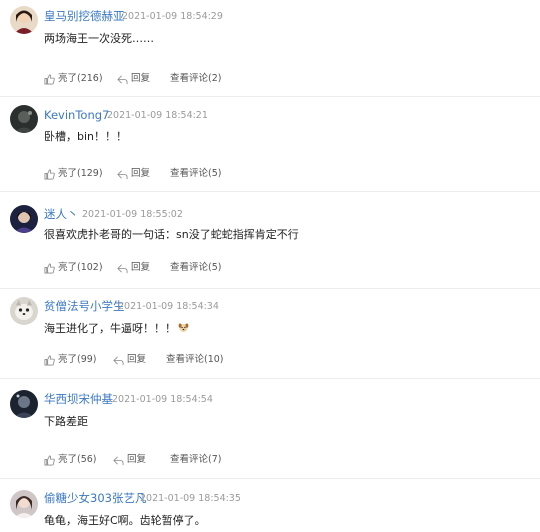 Image resolution: width=540 pixels, height=532 pixels. I want to click on like-button: 亮了(129), so click(73, 174).